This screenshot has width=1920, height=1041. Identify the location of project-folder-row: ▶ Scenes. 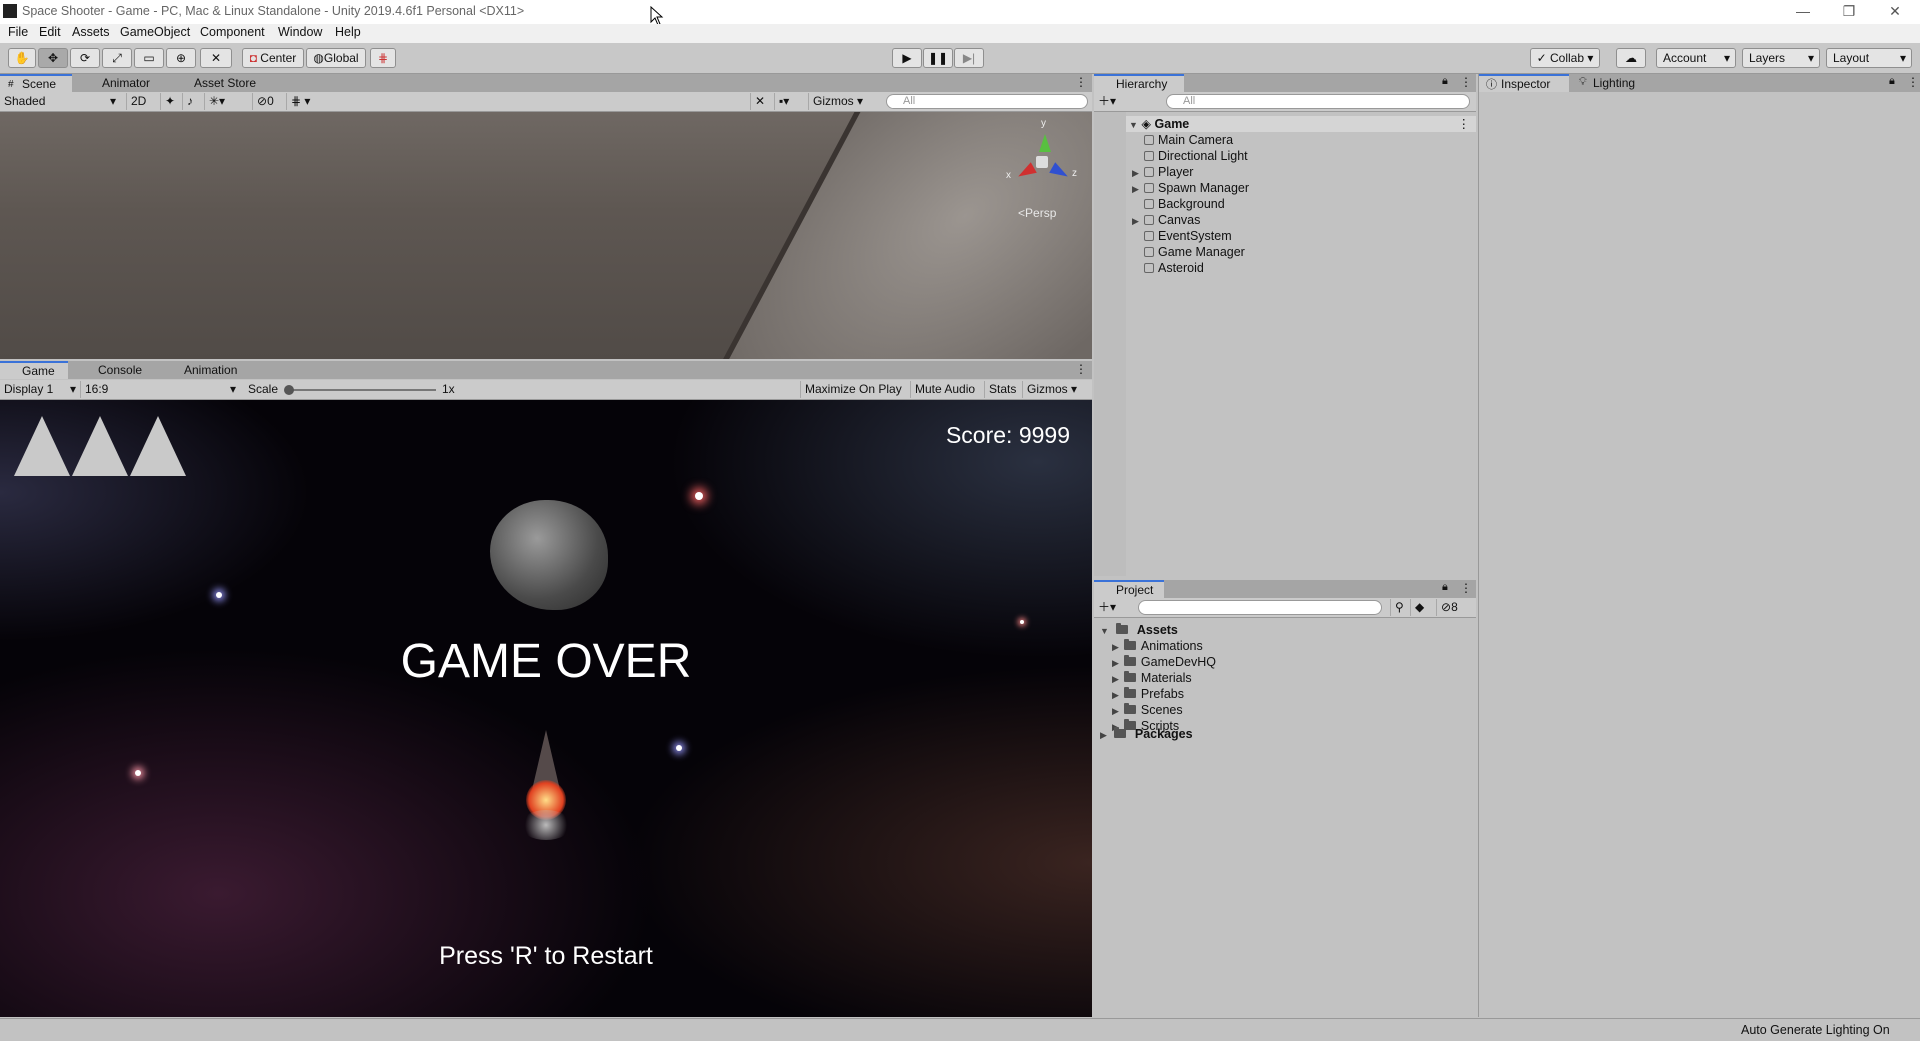
(1147, 710).